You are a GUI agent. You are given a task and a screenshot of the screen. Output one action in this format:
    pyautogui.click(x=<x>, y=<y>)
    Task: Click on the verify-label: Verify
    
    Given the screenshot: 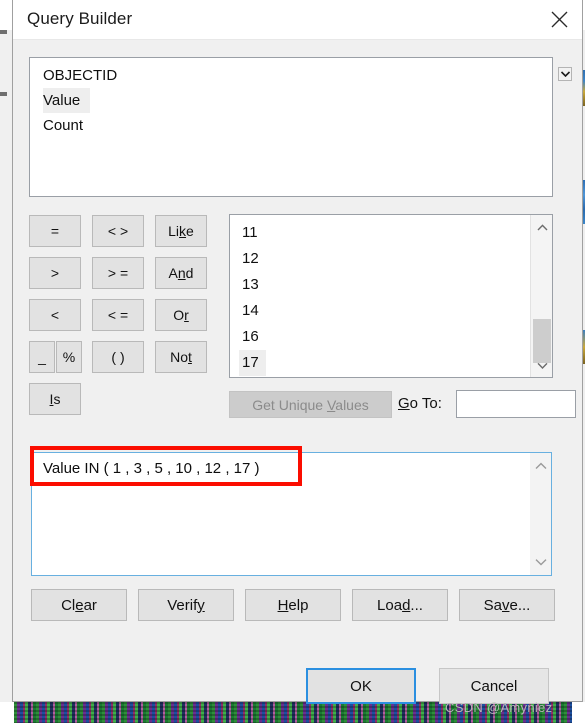 What is the action you would take?
    pyautogui.click(x=186, y=605)
    